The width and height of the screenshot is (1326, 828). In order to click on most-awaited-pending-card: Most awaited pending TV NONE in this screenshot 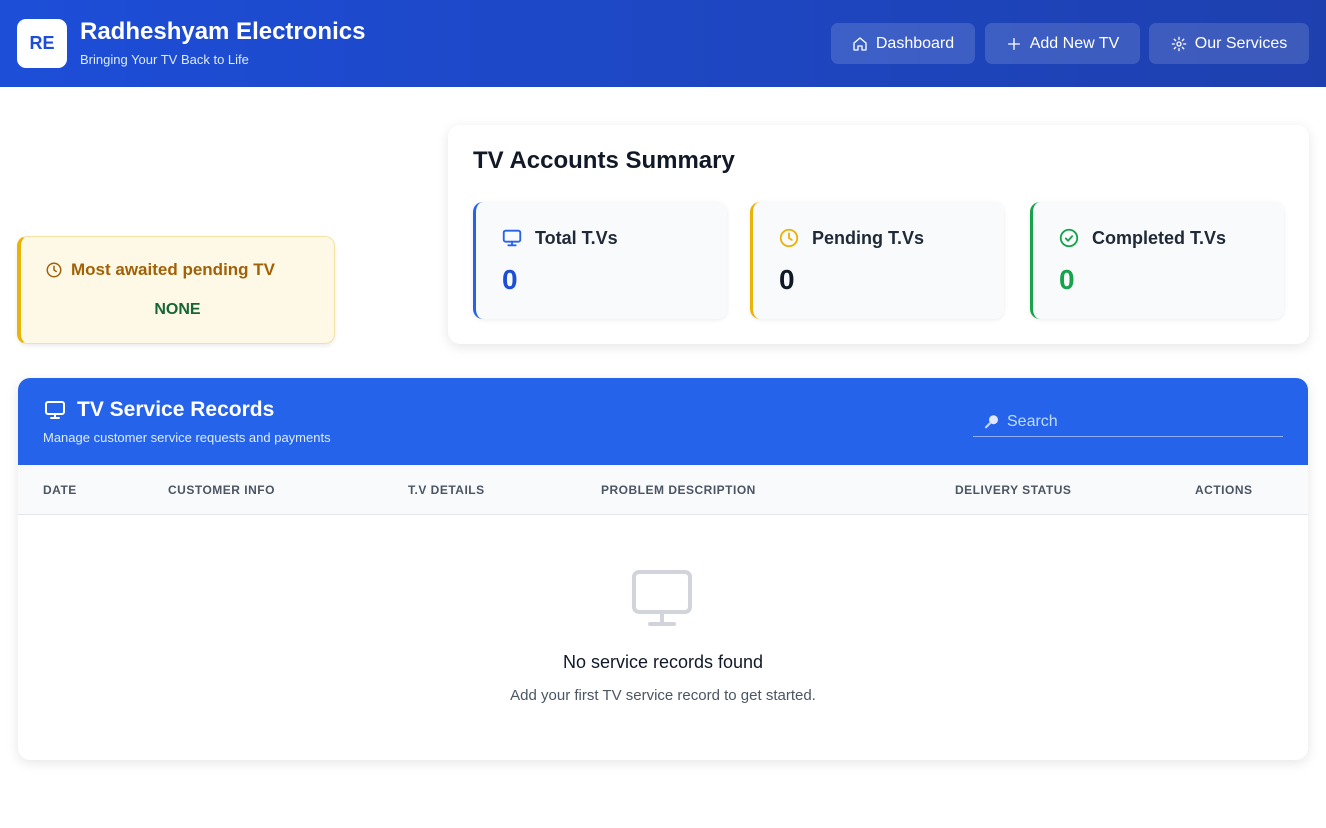, I will do `click(176, 290)`.